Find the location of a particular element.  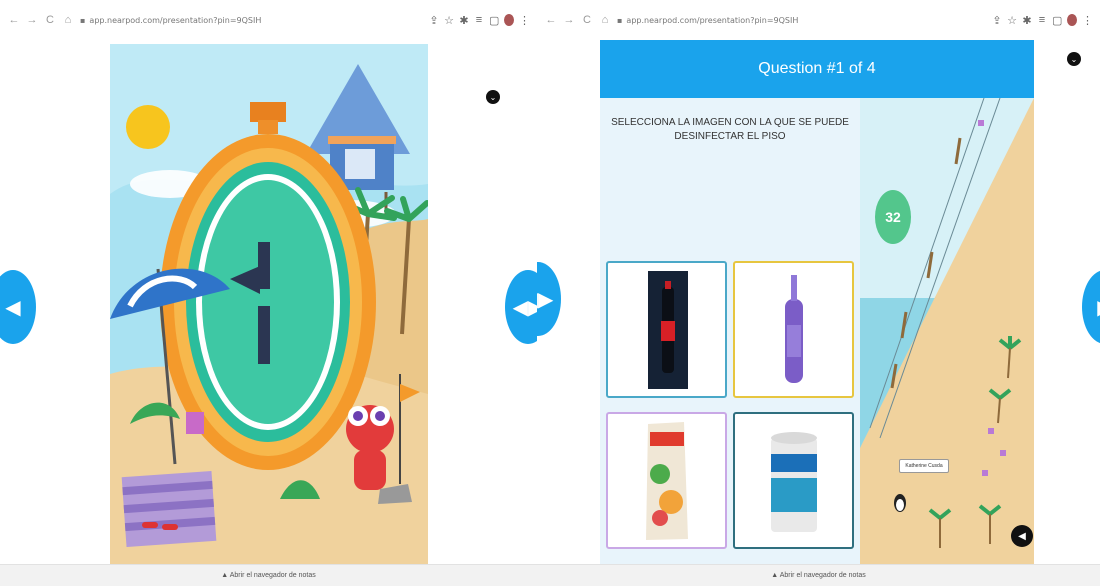

juice-carton-image is located at coordinates (667, 481).